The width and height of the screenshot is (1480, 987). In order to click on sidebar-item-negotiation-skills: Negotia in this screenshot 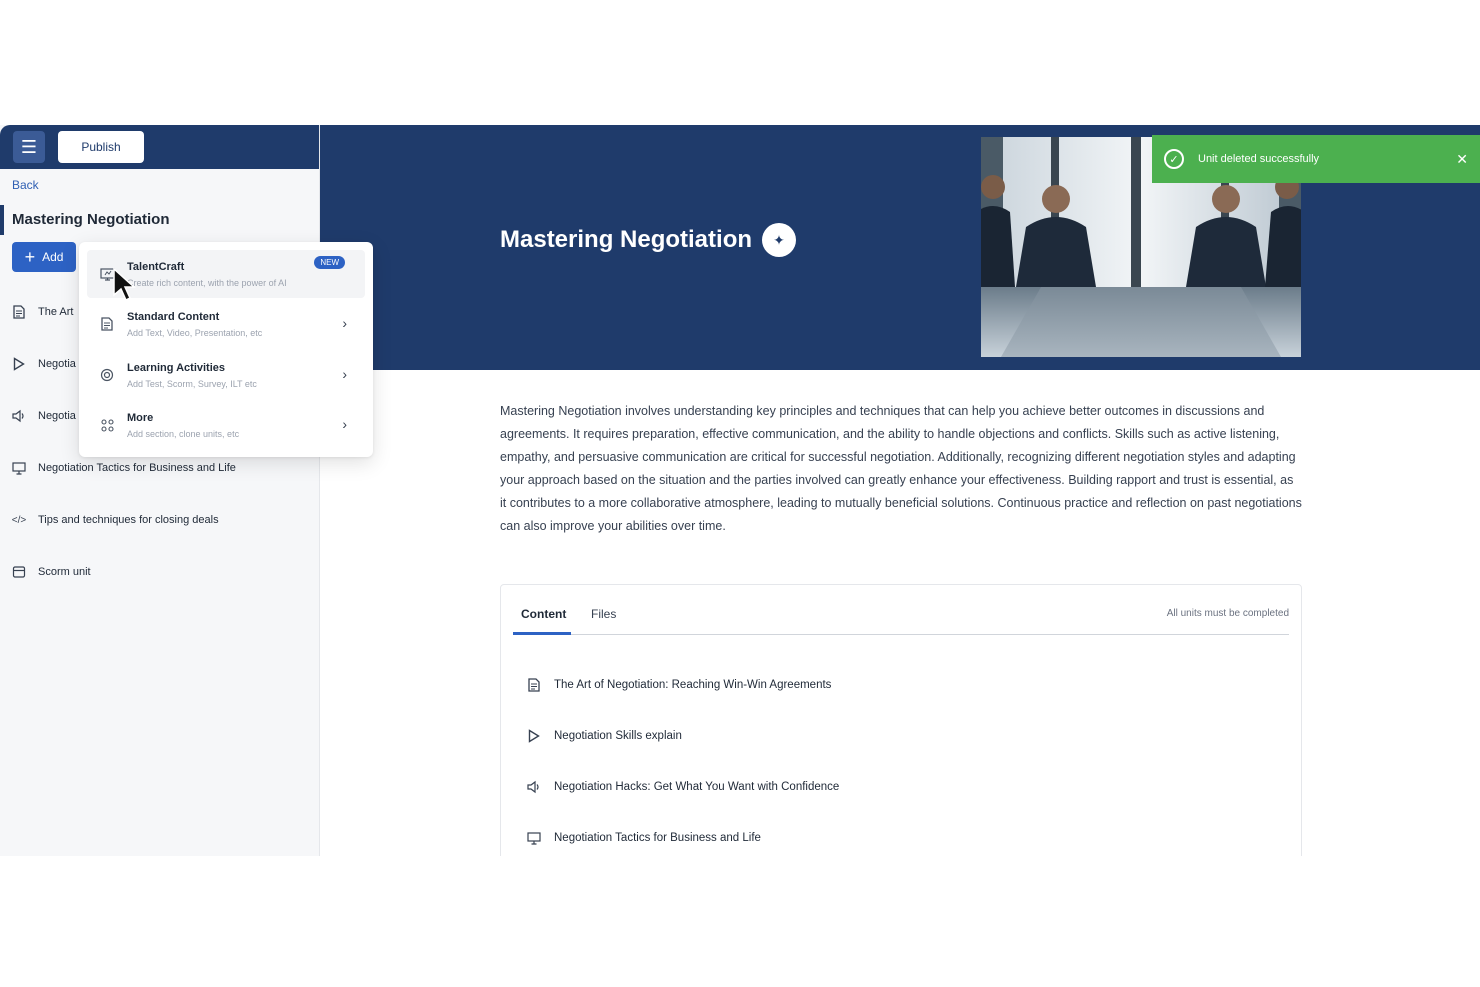, I will do `click(44, 364)`.